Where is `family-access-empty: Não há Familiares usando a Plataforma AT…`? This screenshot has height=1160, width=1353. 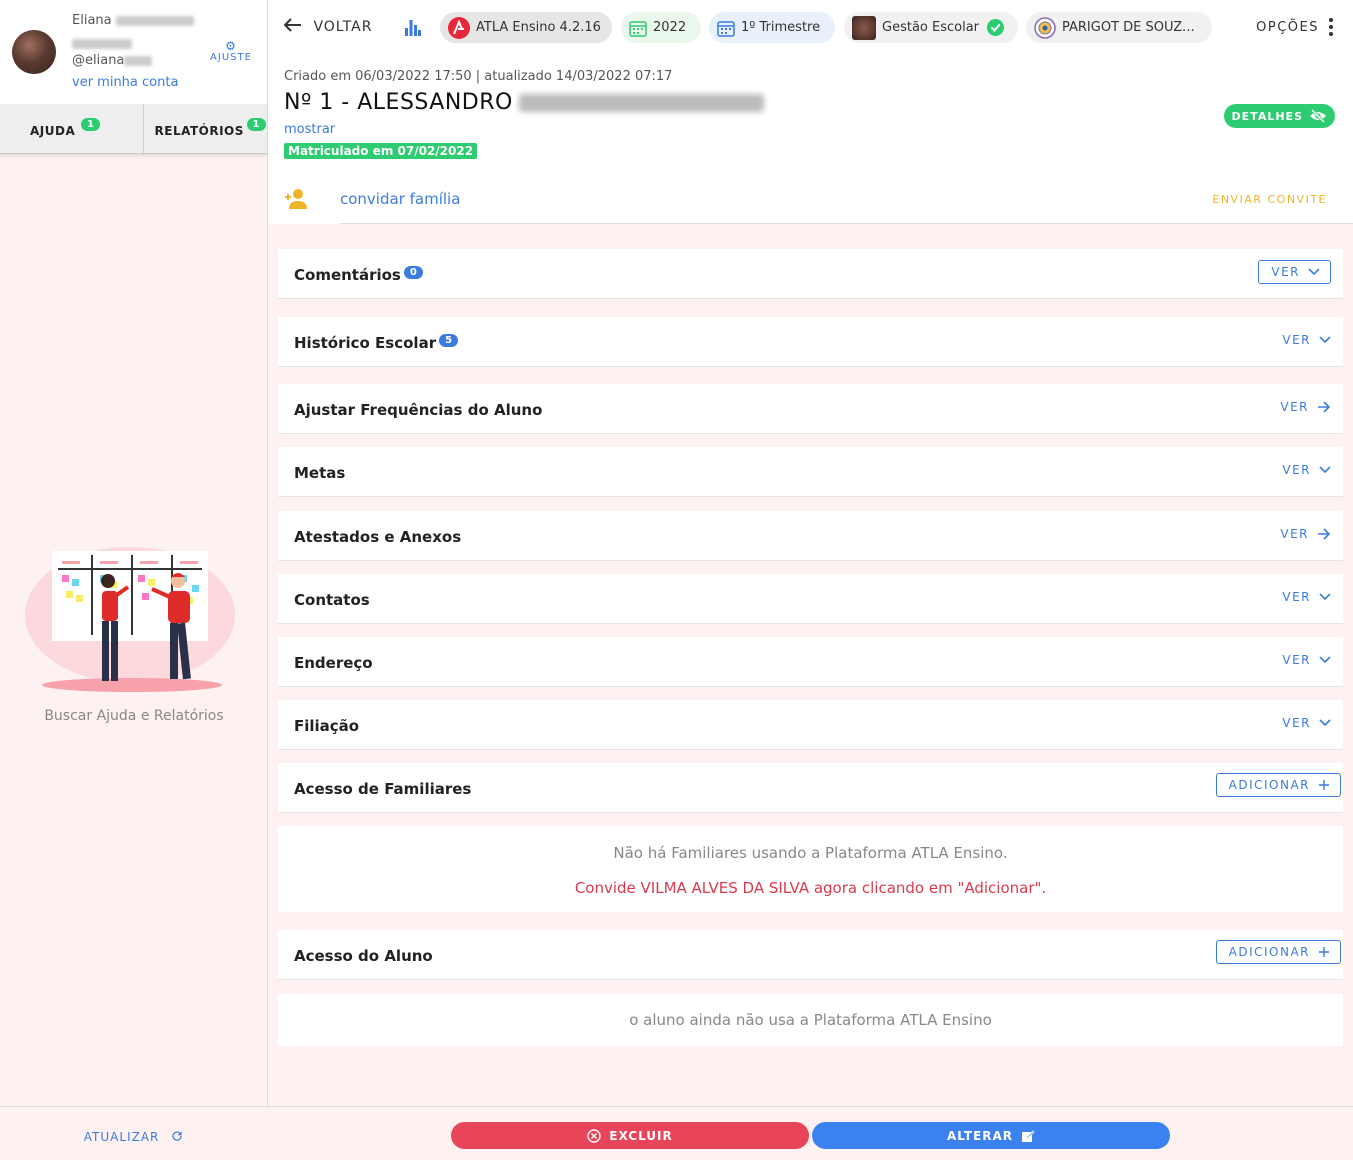
family-access-empty: Não há Familiares usando a Plataforma AT… is located at coordinates (810, 869).